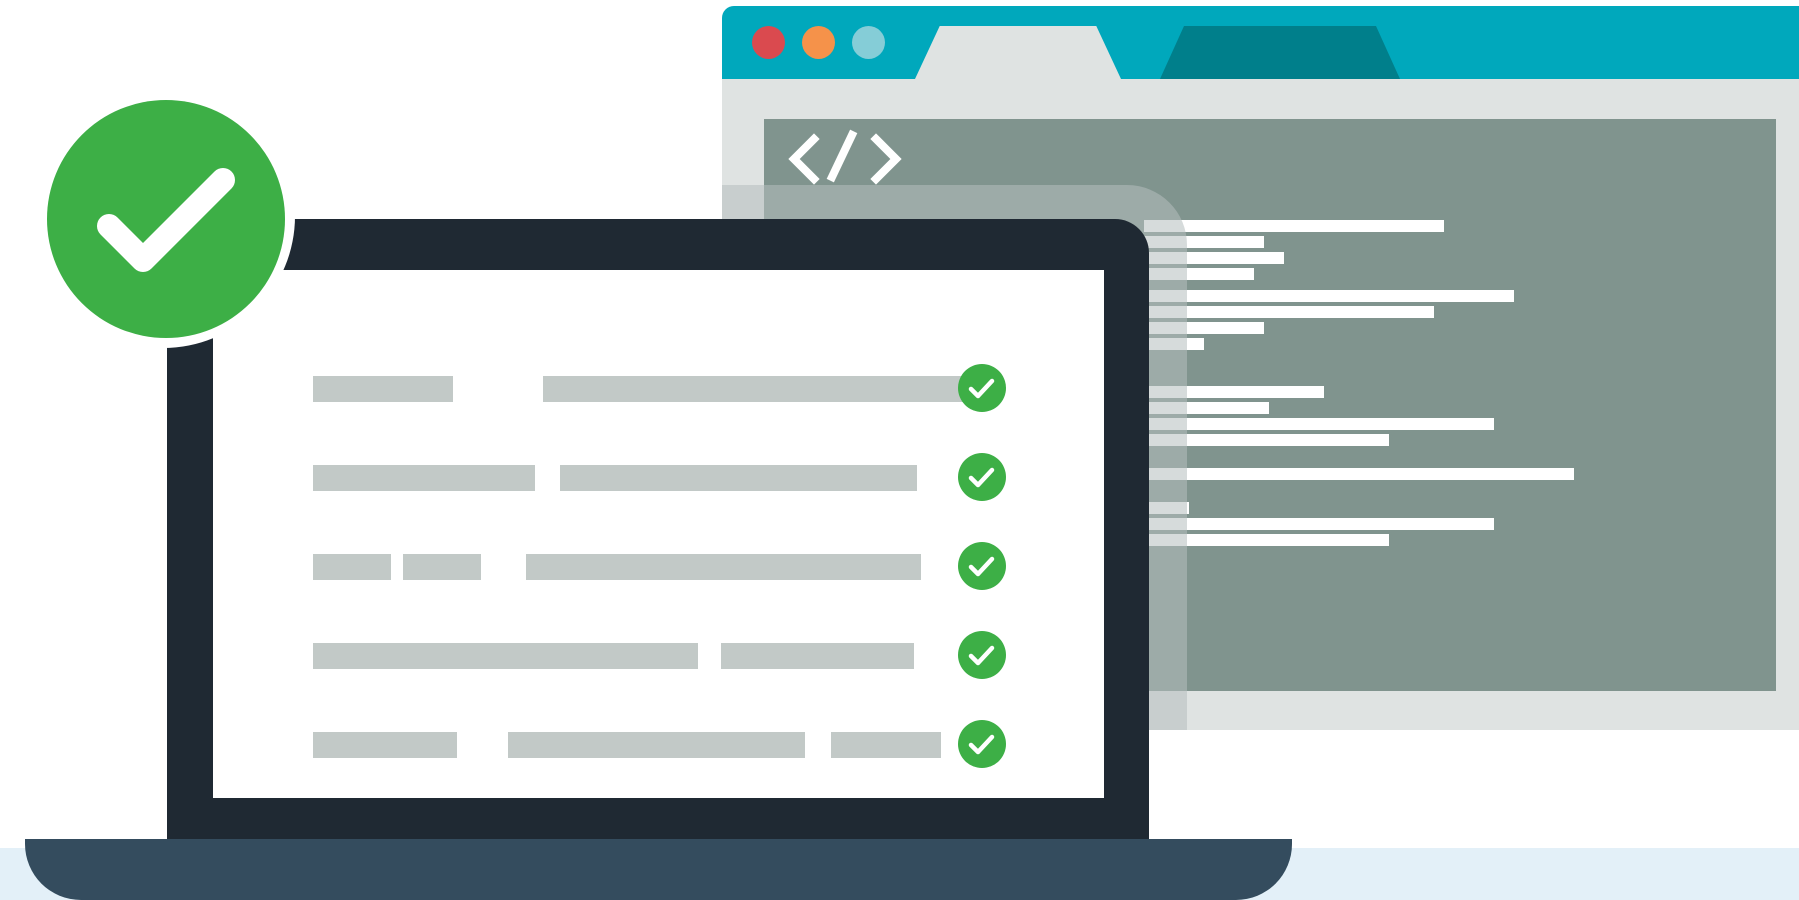 The width and height of the screenshot is (1799, 900). I want to click on success-badge, so click(166, 219).